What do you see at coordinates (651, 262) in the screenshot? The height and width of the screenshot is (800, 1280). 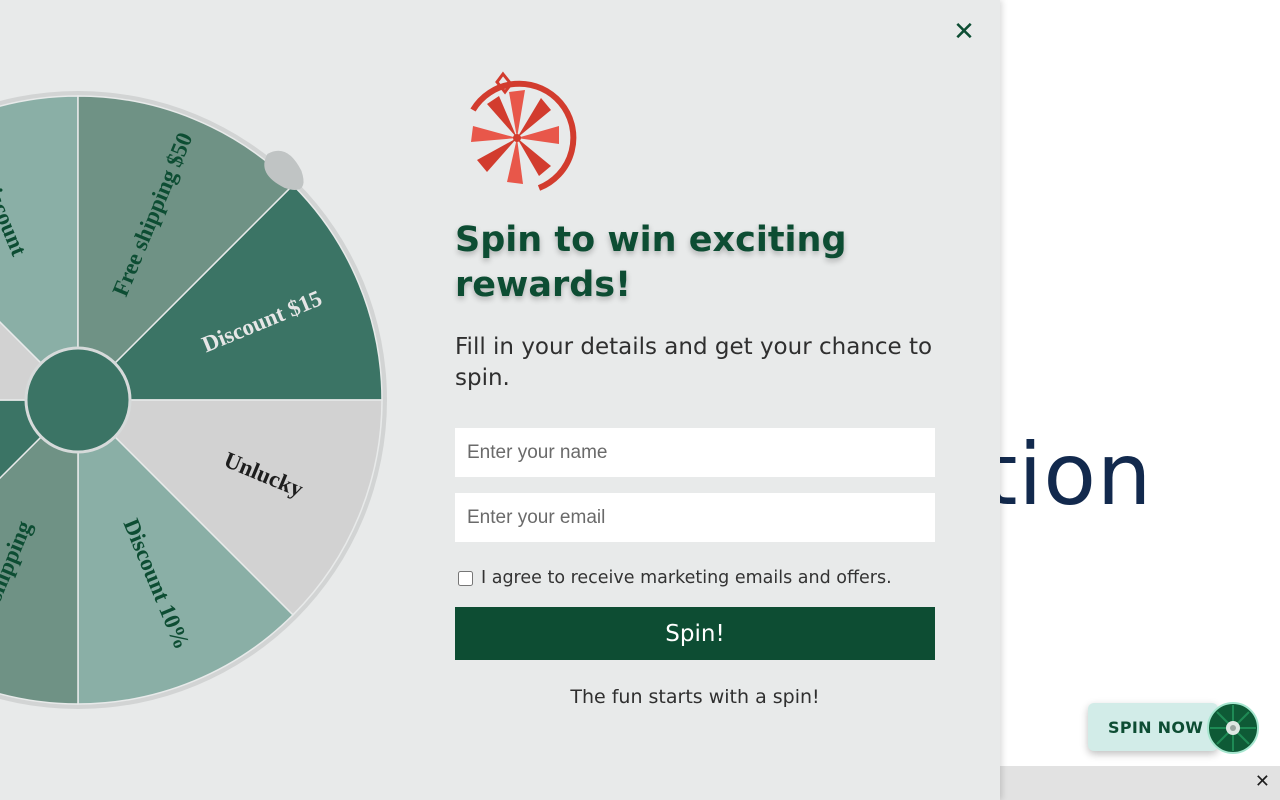 I see `popup-title: Spin to win exciting rewards!` at bounding box center [651, 262].